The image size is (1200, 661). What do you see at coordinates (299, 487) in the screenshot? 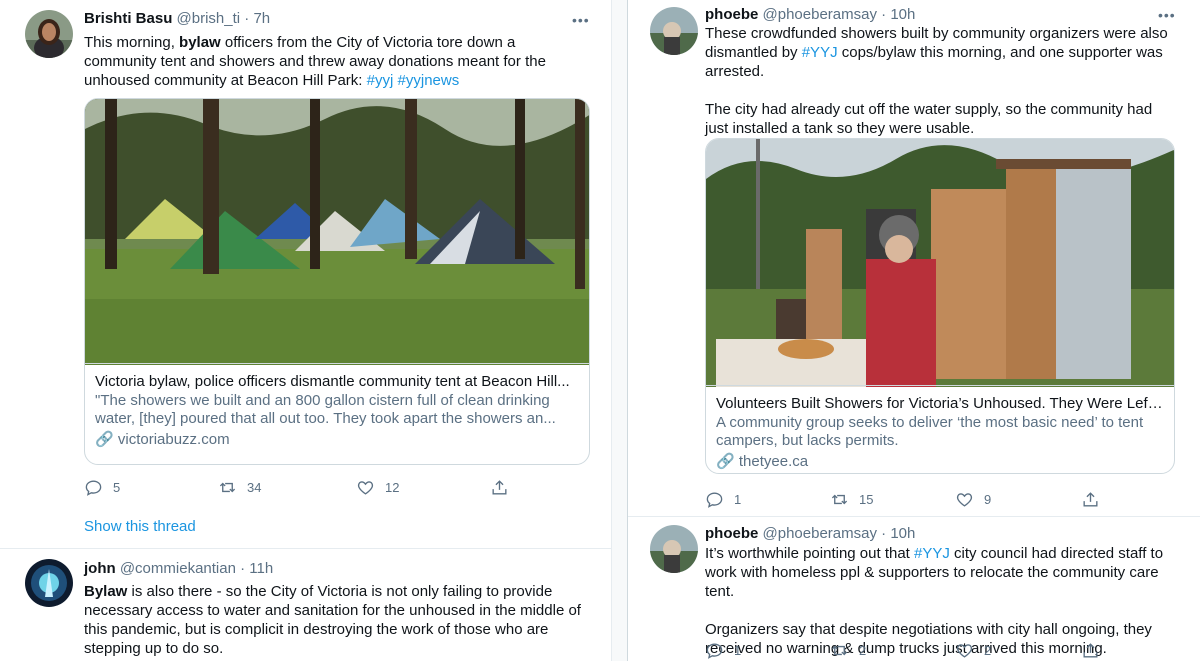
I see `tweet-actions: 5 34 12` at bounding box center [299, 487].